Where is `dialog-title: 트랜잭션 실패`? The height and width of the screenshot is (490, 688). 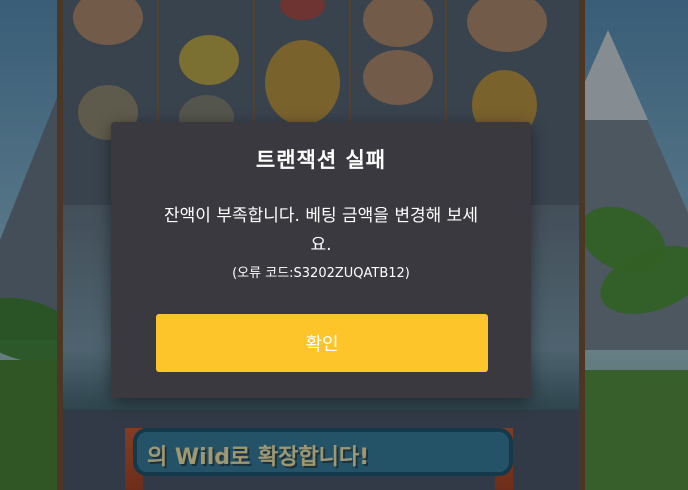
dialog-title: 트랜잭션 실패 is located at coordinates (321, 160).